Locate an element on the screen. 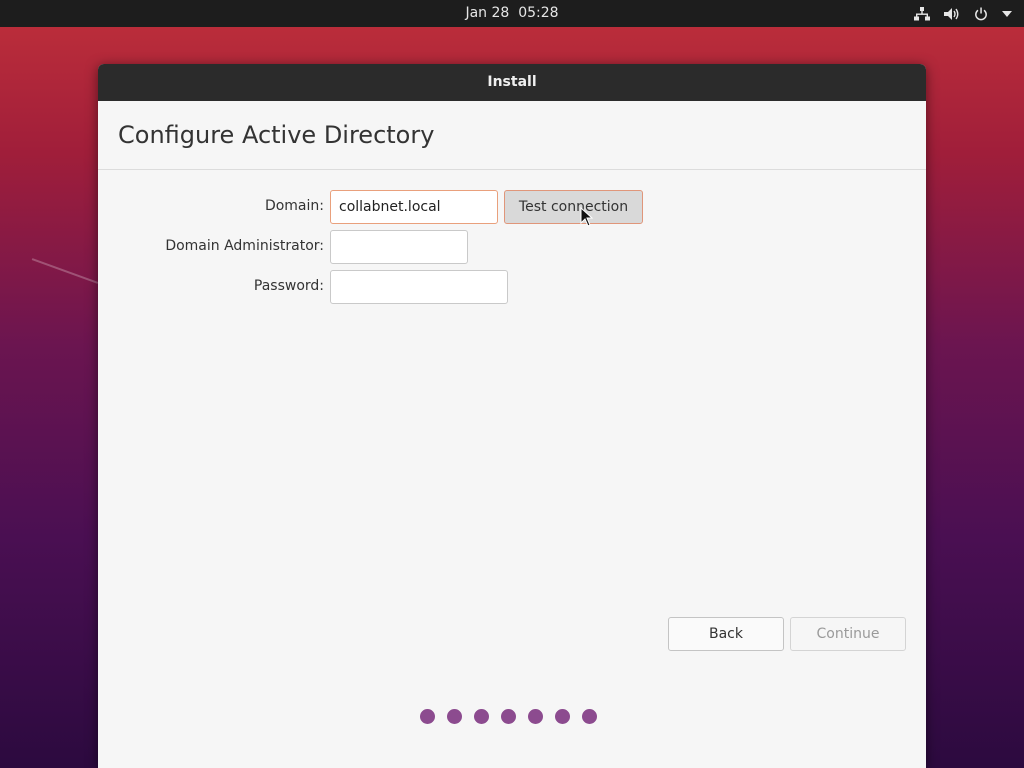 The height and width of the screenshot is (768, 1024). page-header: Configure Active Directory is located at coordinates (512, 135).